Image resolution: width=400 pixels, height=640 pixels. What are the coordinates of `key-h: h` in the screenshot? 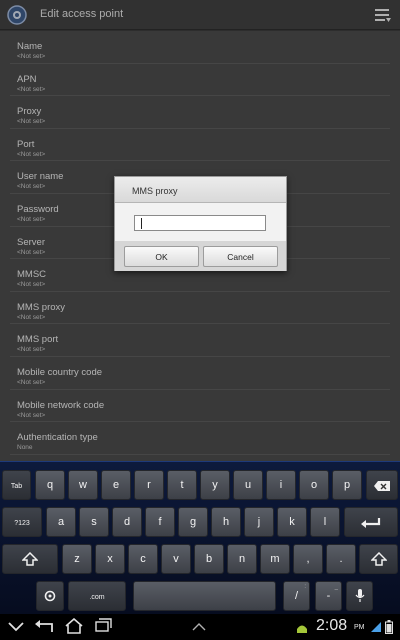 It's located at (226, 522).